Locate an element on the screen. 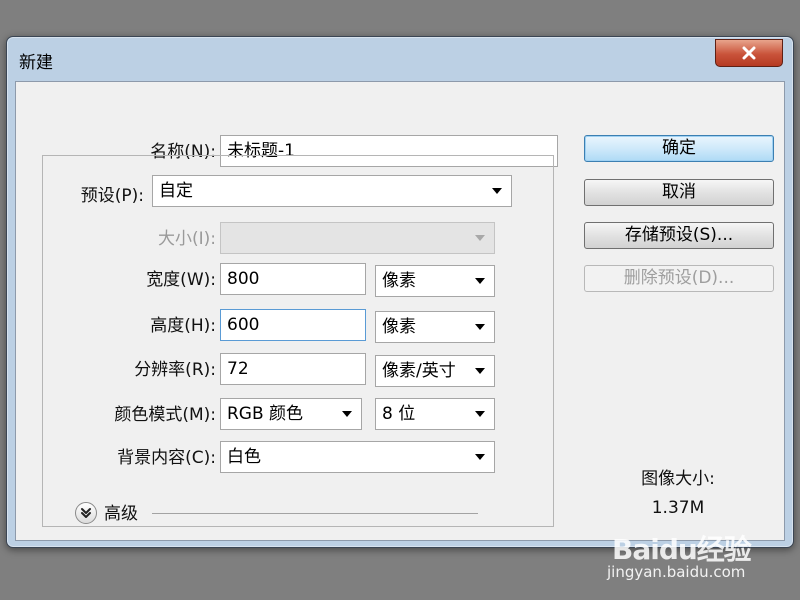 The width and height of the screenshot is (800, 600). height-label: 高度(H): is located at coordinates (183, 326).